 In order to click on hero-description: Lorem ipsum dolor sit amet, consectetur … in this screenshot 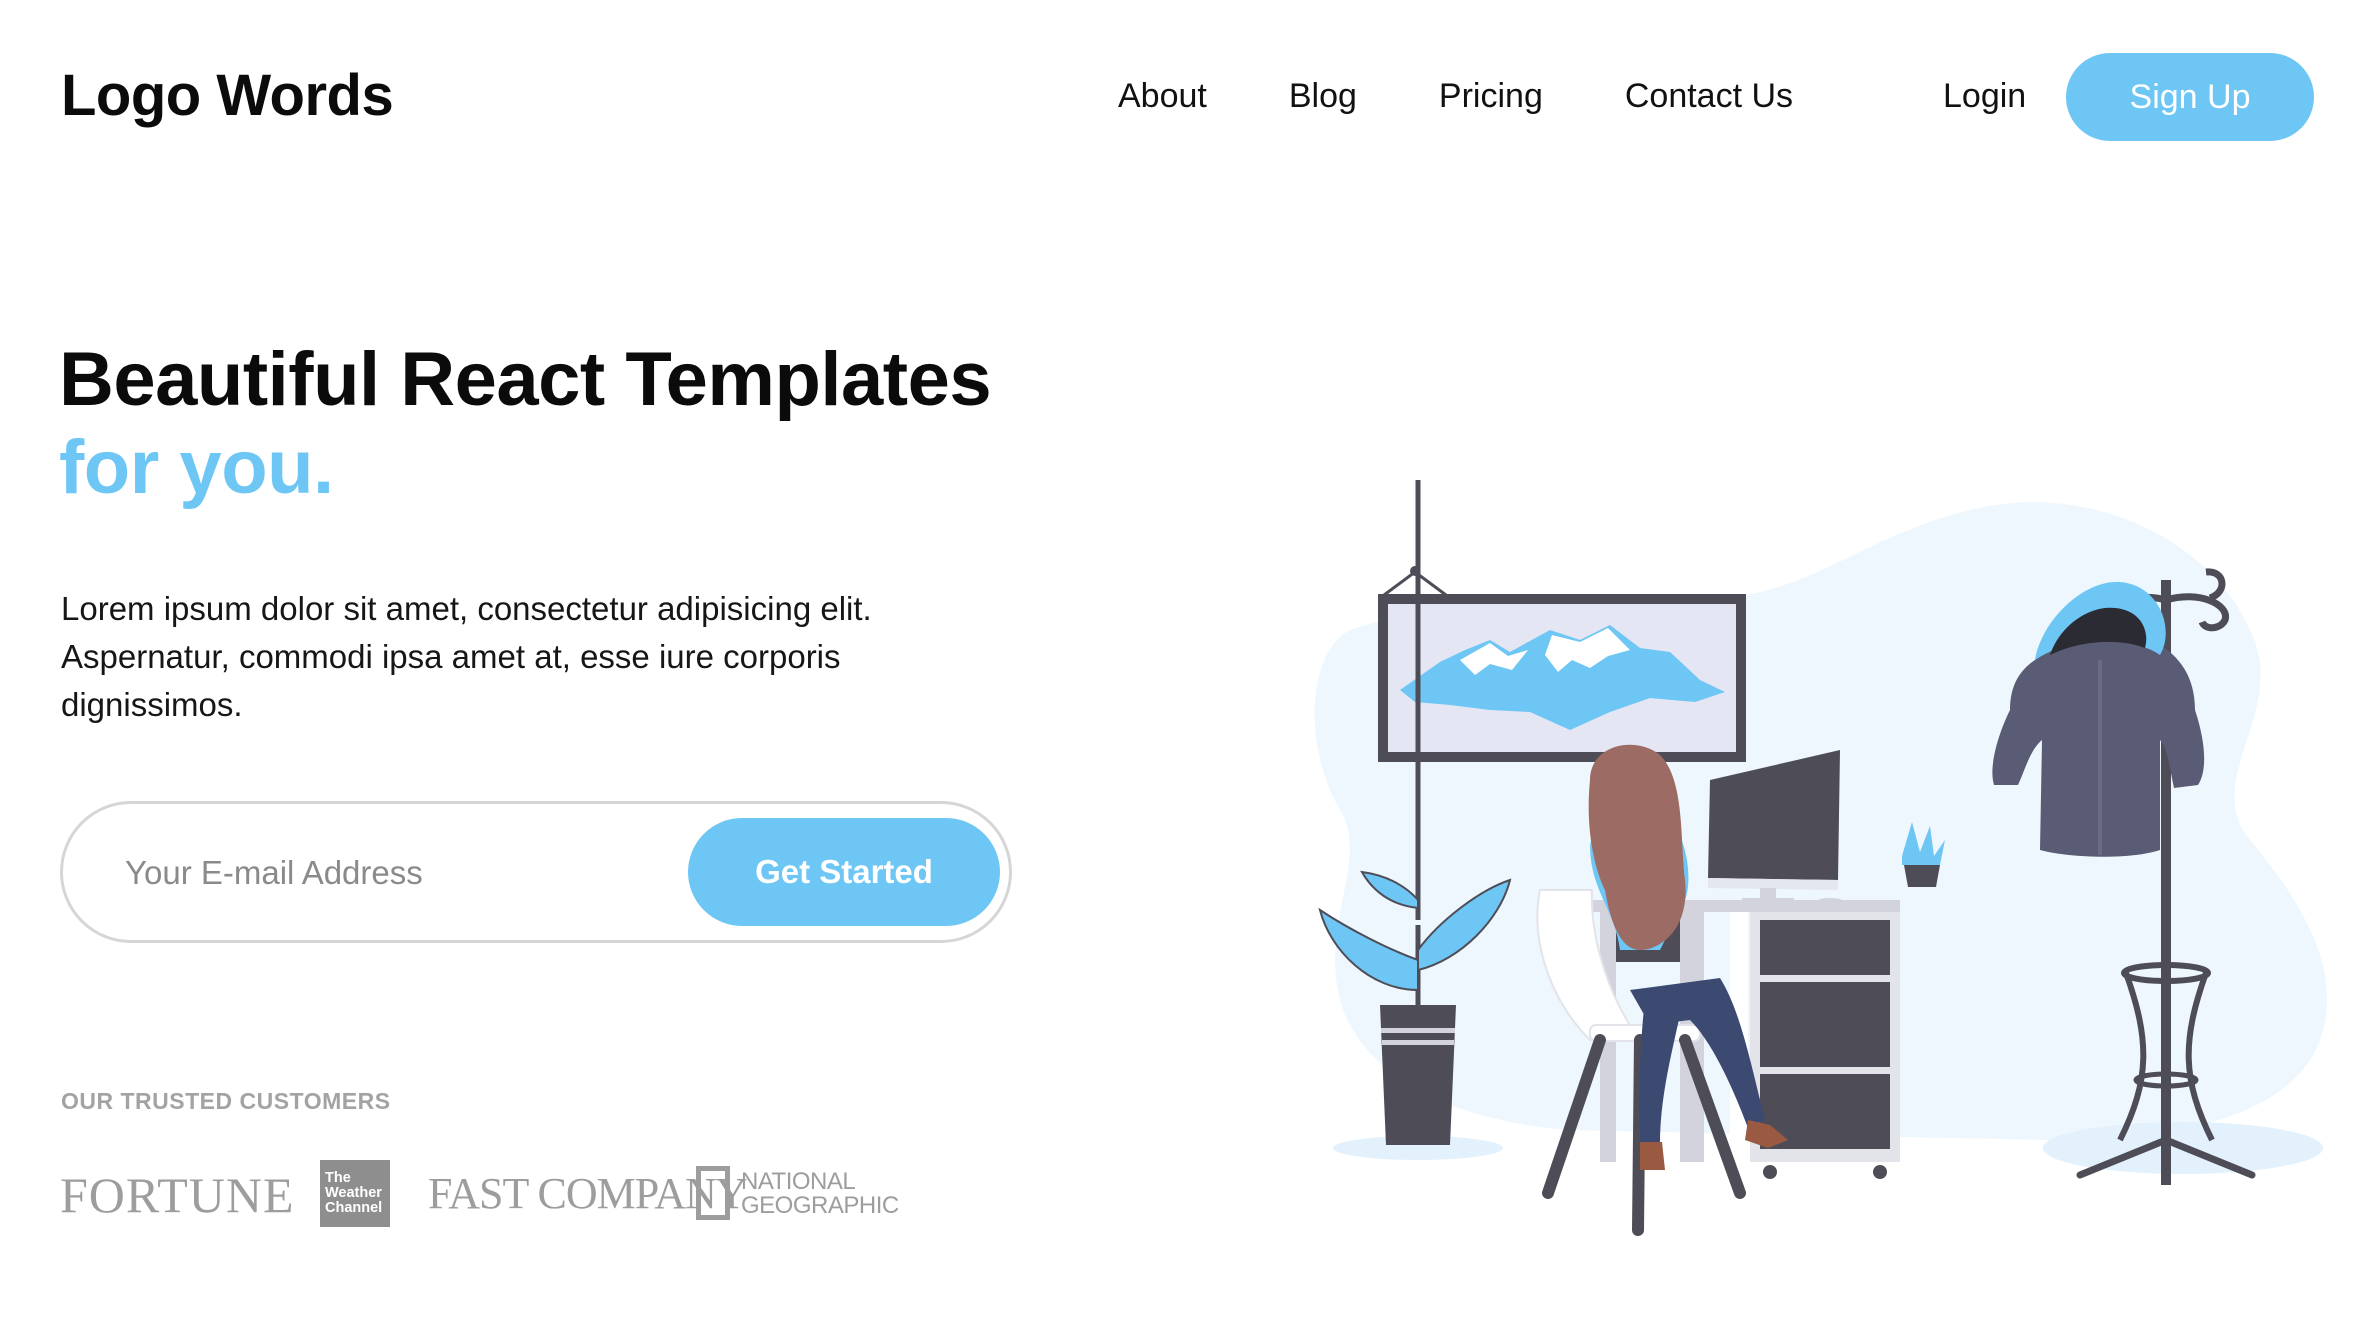, I will do `click(466, 656)`.